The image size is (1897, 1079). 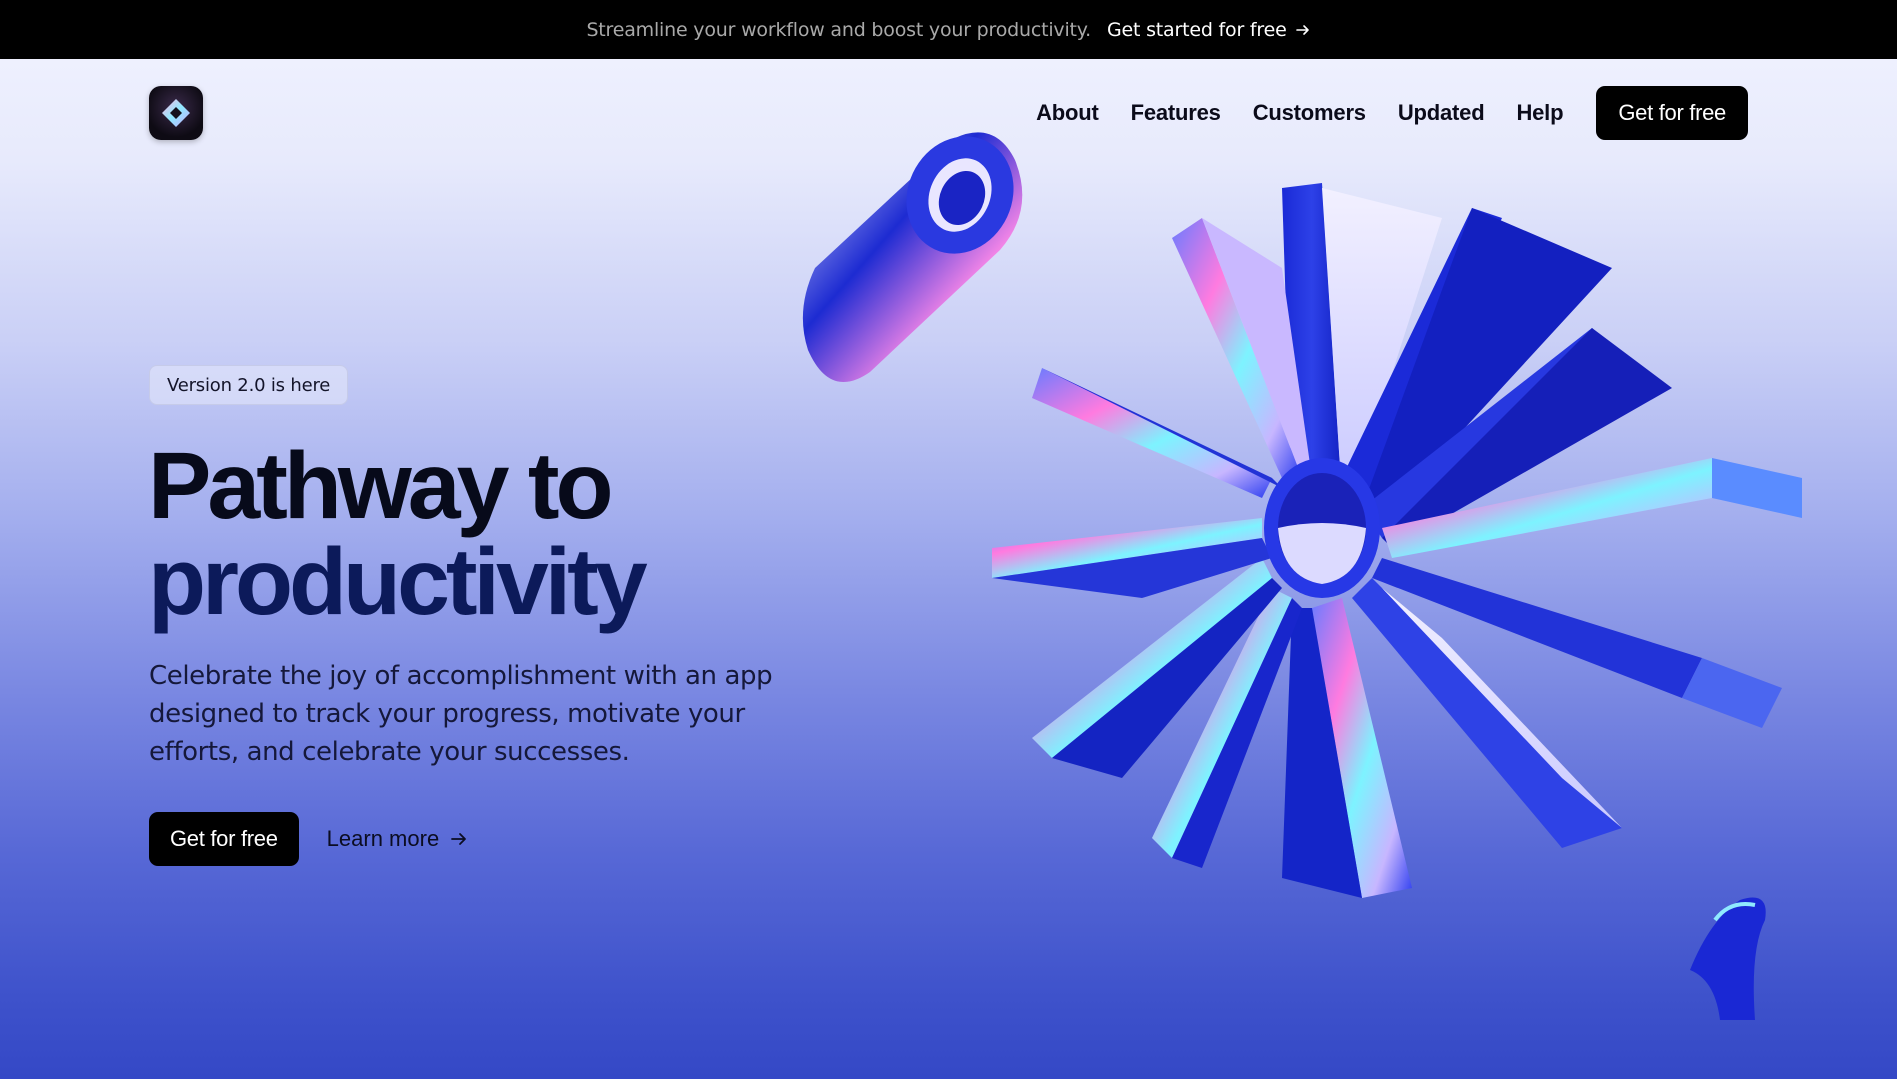 What do you see at coordinates (249, 385) in the screenshot?
I see `version-badge: Version 2.0 is here` at bounding box center [249, 385].